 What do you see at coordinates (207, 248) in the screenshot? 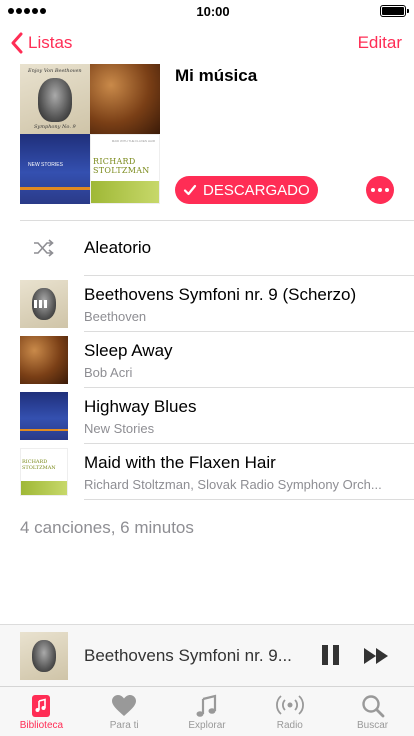
I see `shuffle-row: Aleatorio` at bounding box center [207, 248].